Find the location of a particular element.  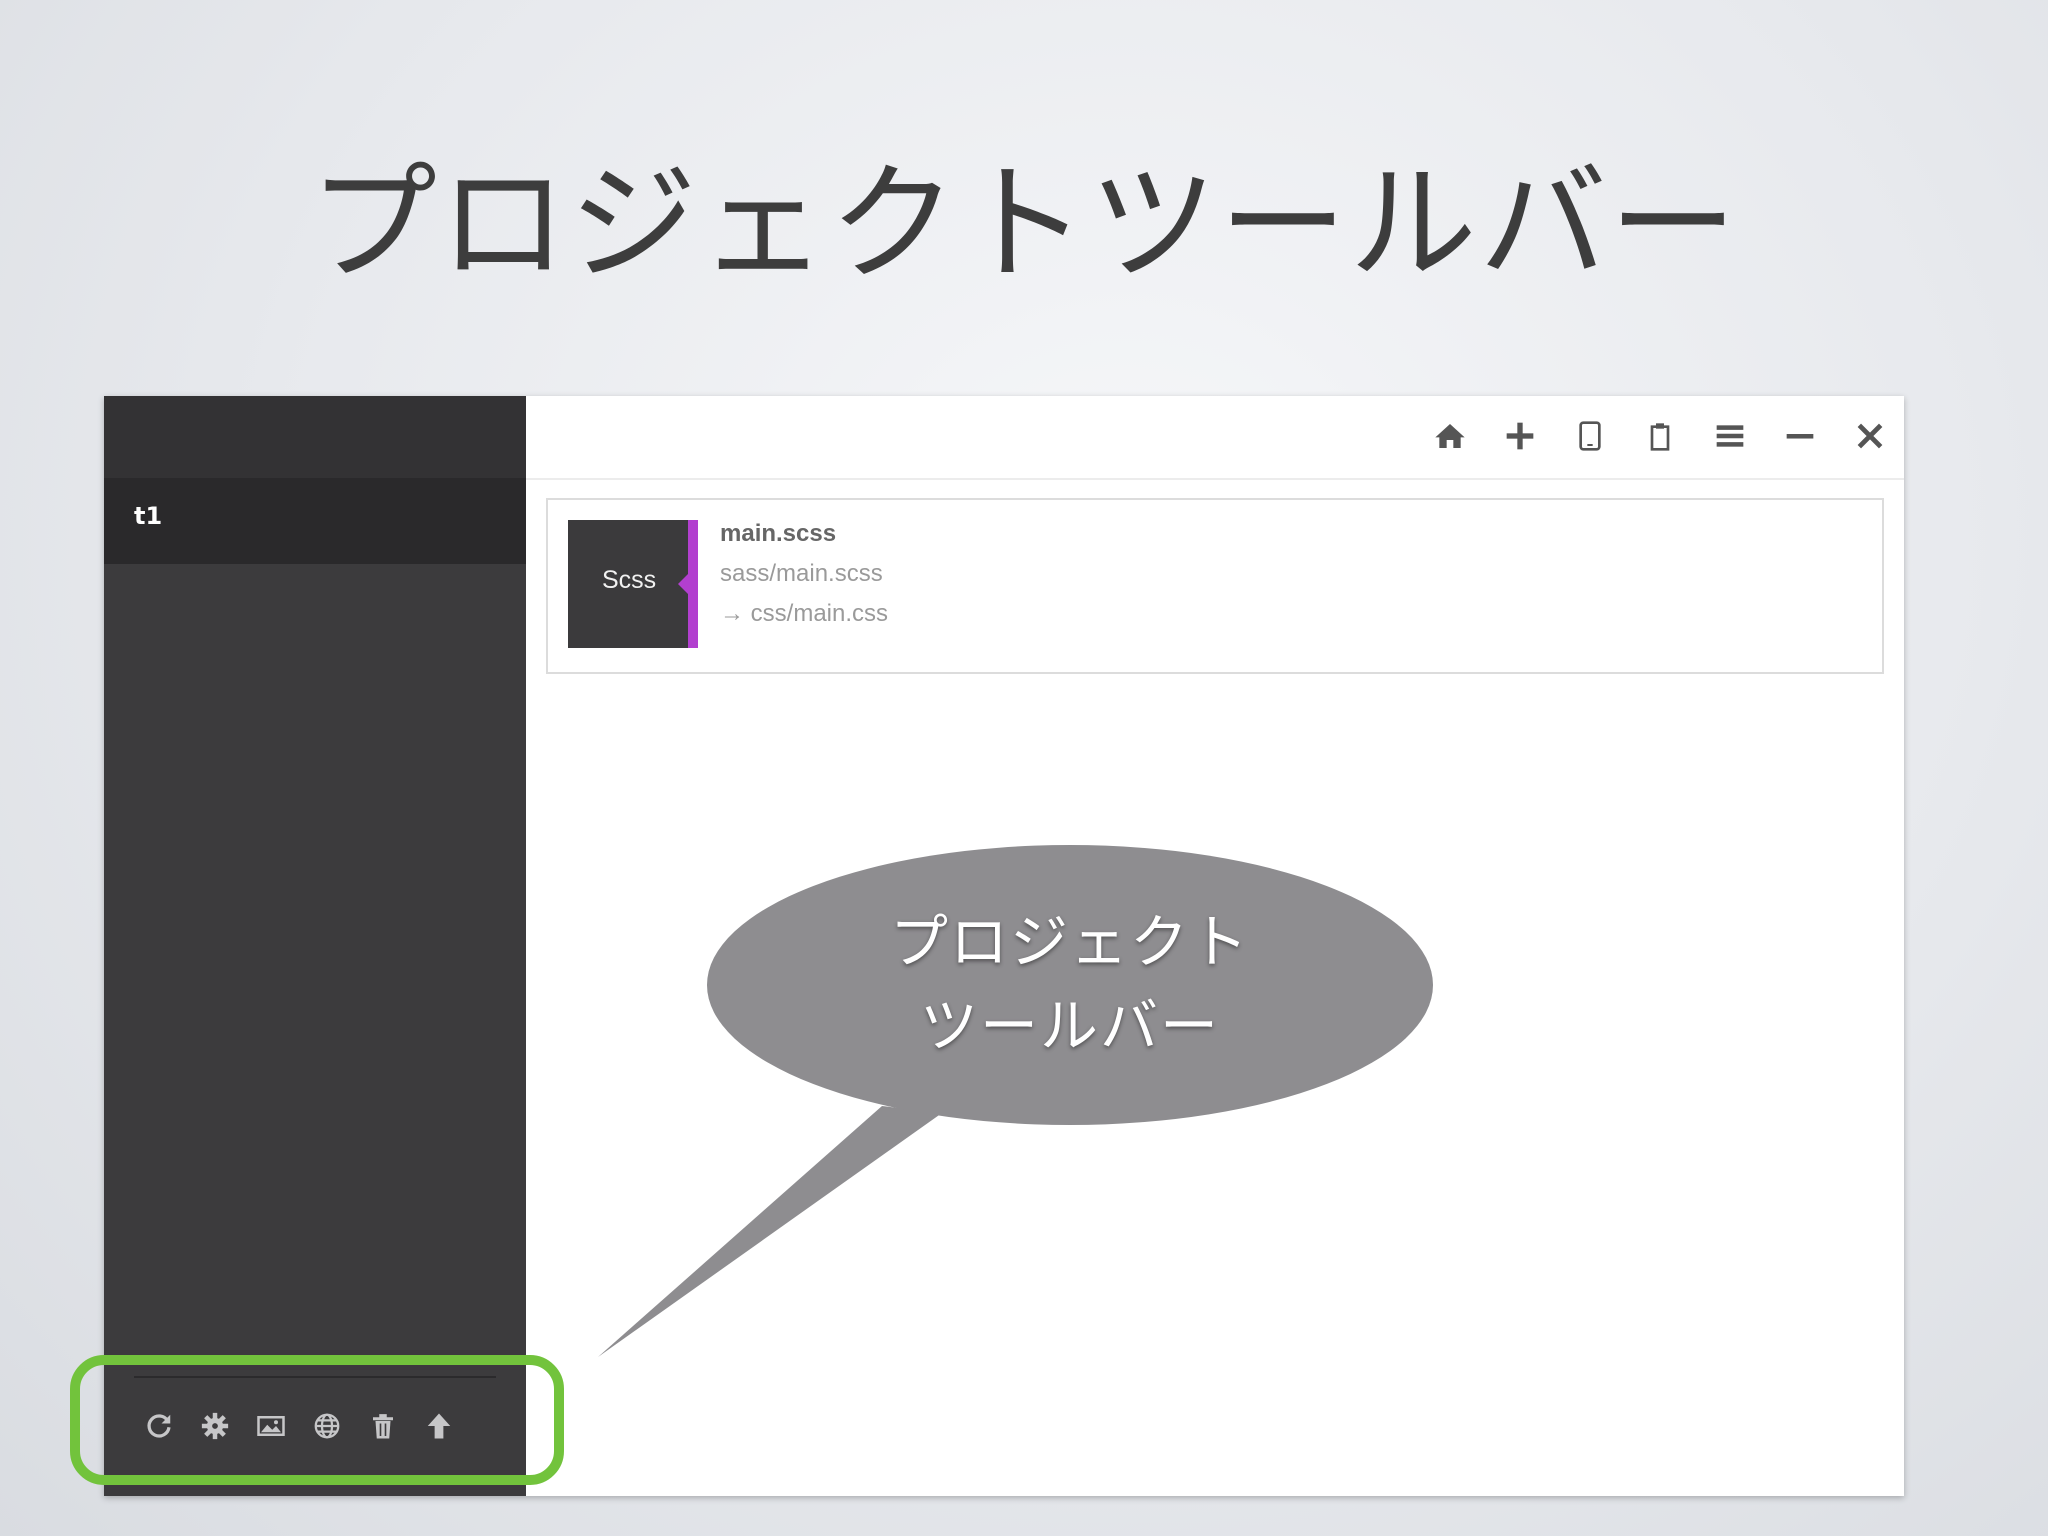

close-button is located at coordinates (1870, 436).